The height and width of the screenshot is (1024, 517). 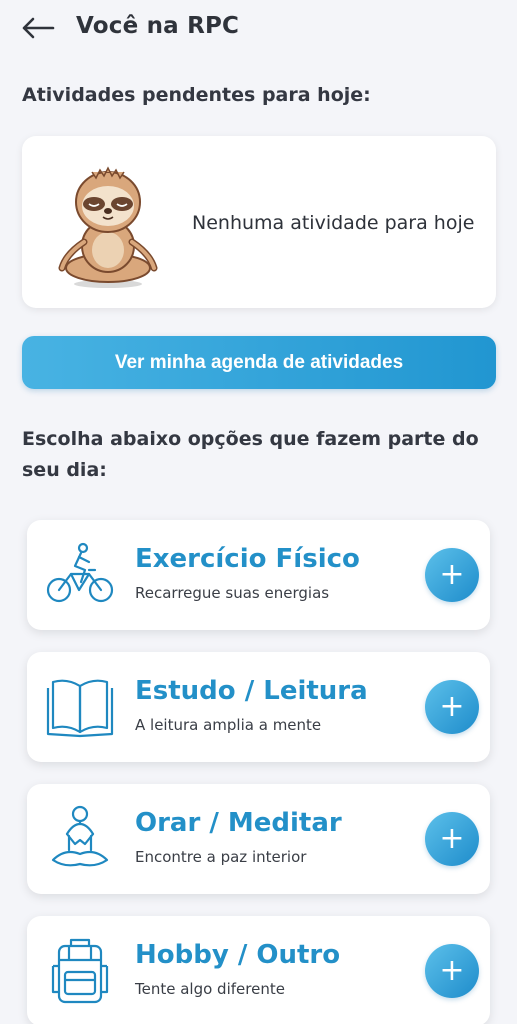 What do you see at coordinates (108, 227) in the screenshot?
I see `meditating-sloth-illustration` at bounding box center [108, 227].